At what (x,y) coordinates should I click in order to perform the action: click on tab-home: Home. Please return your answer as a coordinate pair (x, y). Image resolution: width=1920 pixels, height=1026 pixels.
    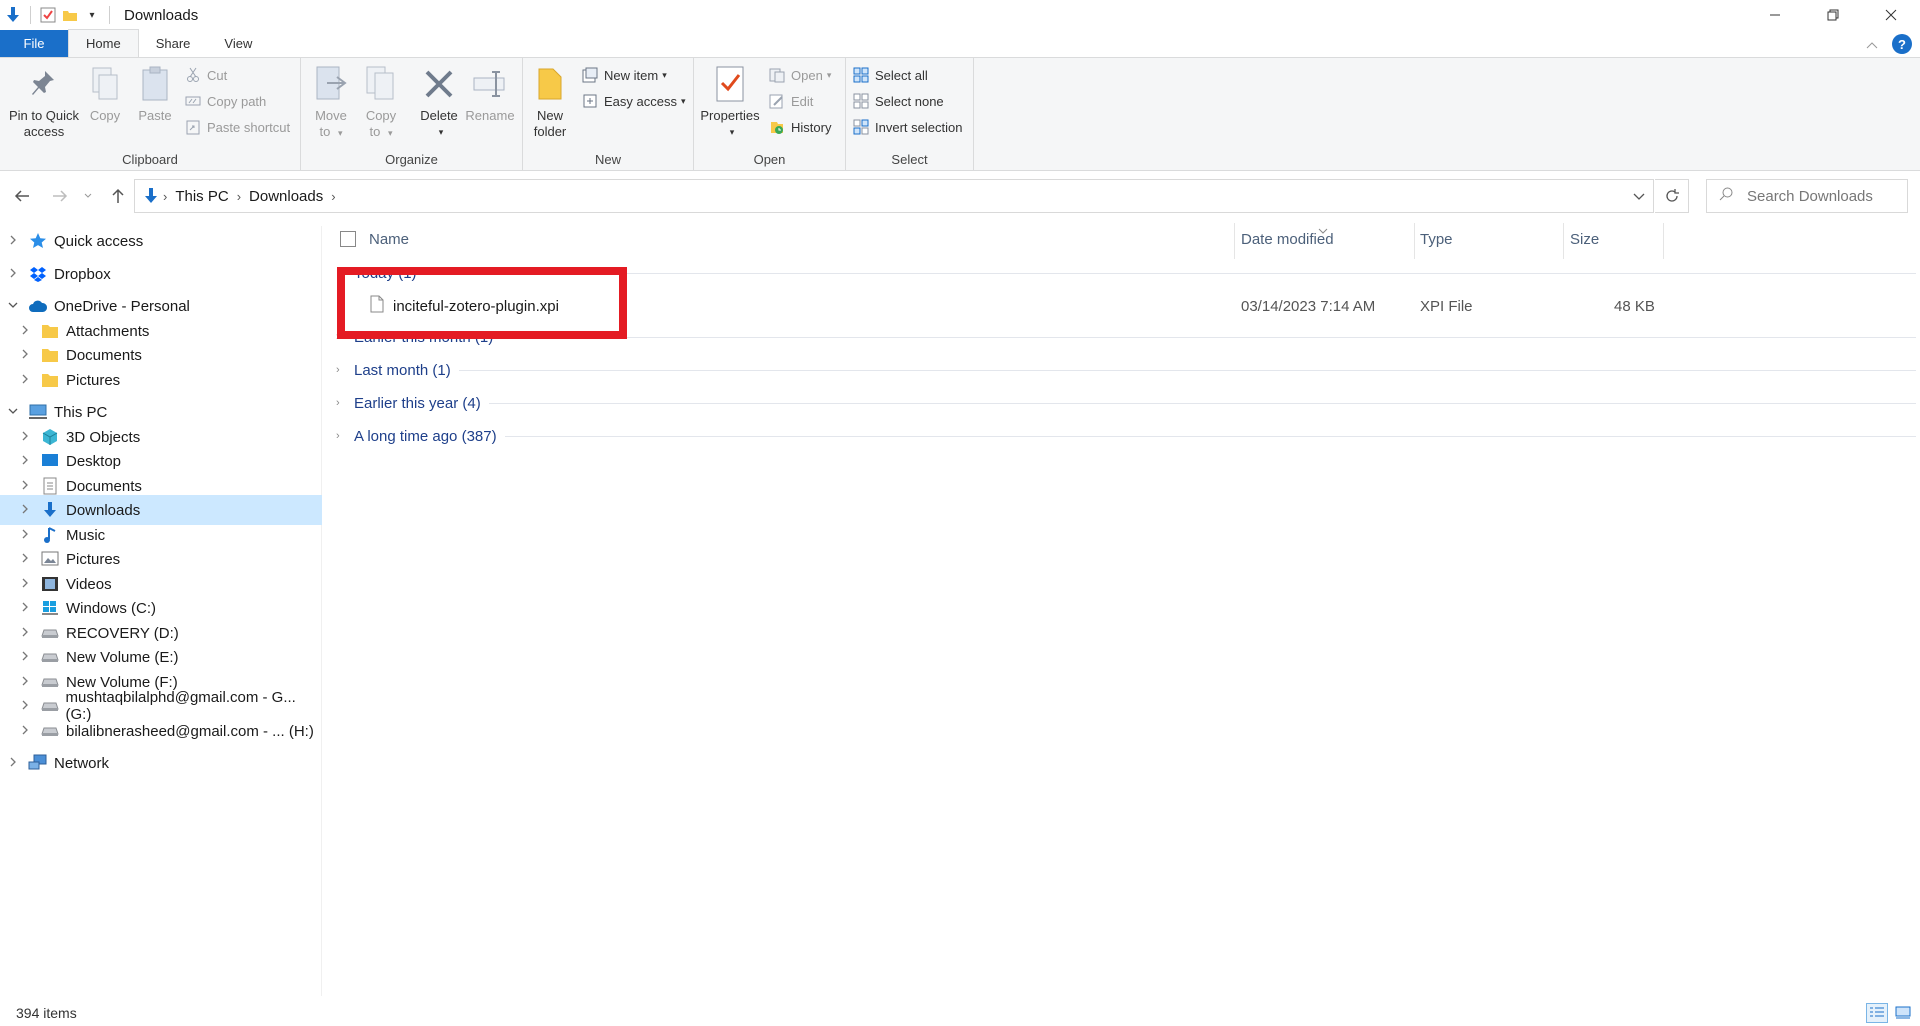
    Looking at the image, I should click on (103, 43).